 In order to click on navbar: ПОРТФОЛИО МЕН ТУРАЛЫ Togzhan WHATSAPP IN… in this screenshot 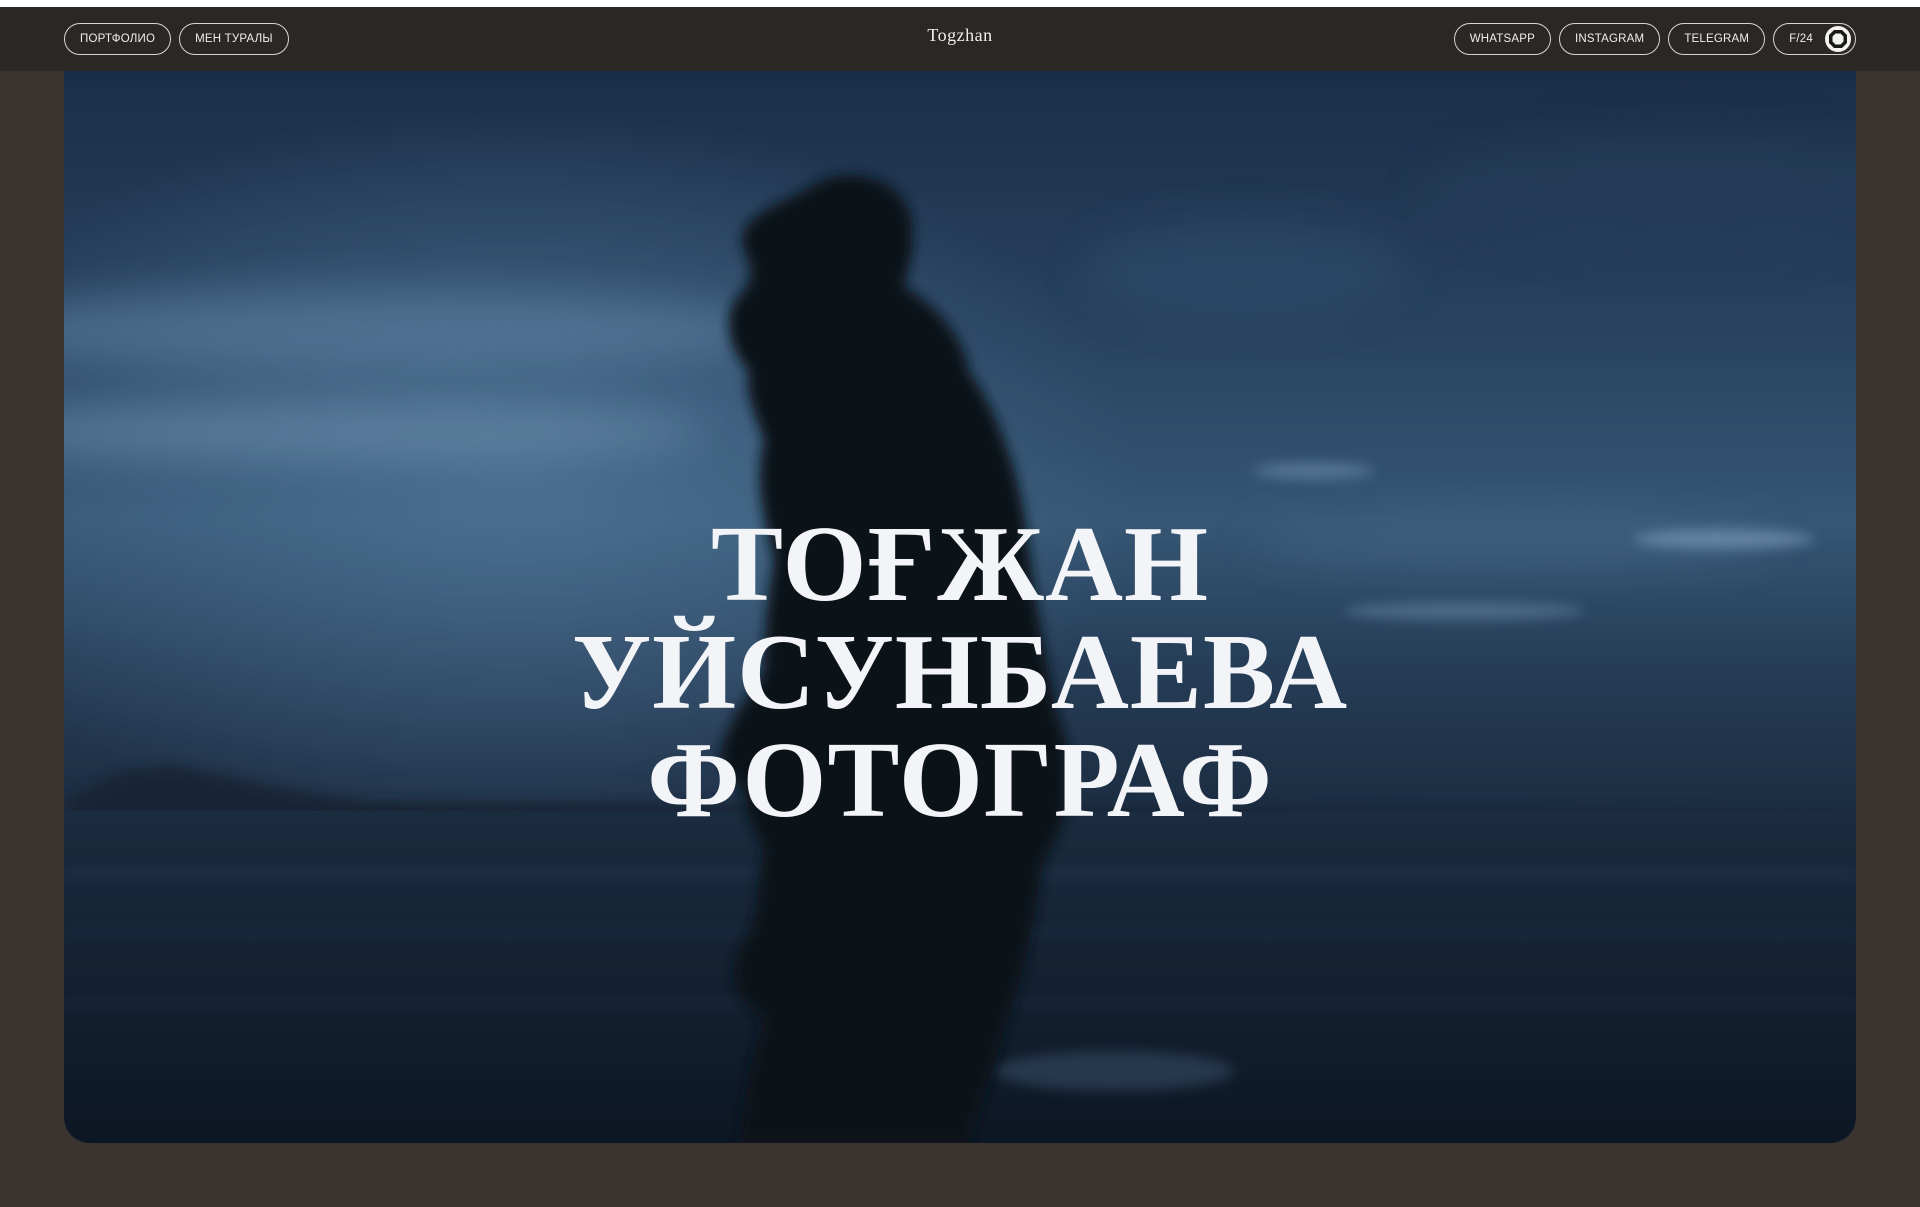, I will do `click(960, 39)`.